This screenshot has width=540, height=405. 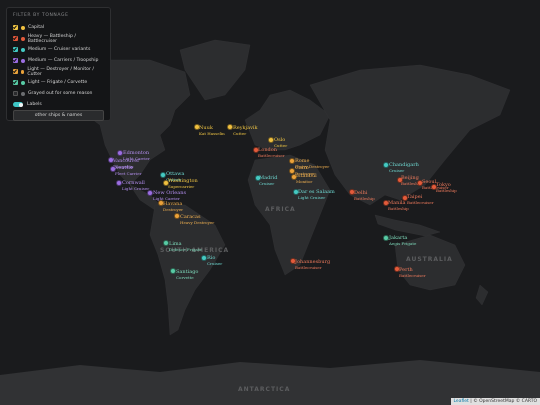 I want to click on ship-label: Santiago Corvette, so click(x=187, y=275).